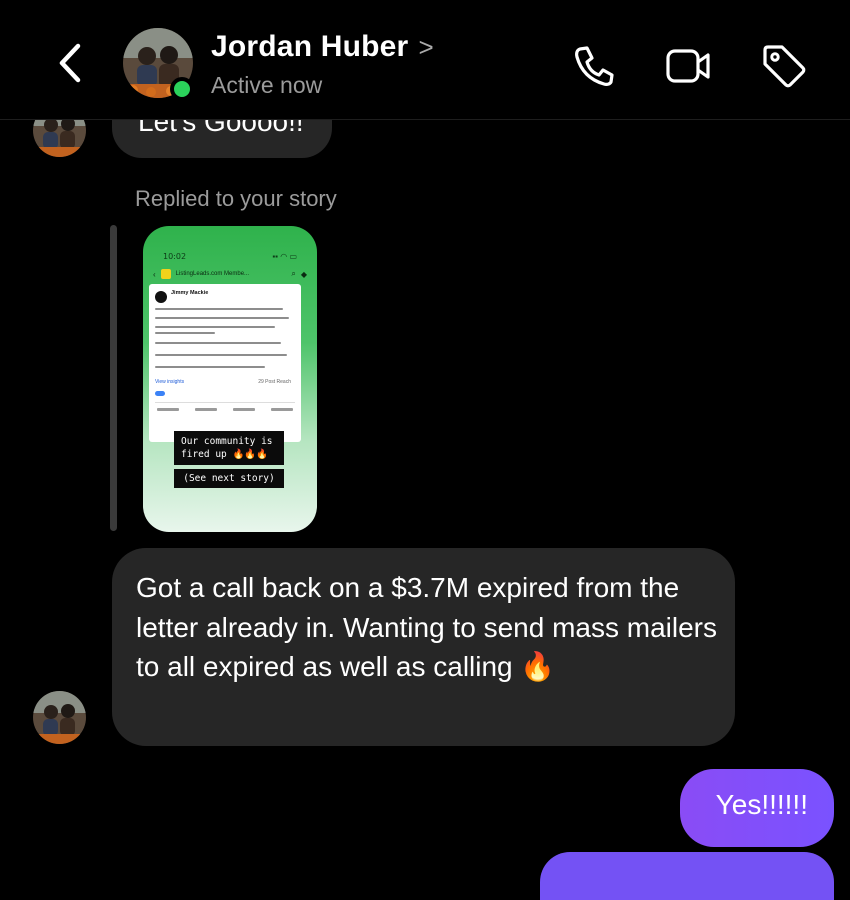 The height and width of the screenshot is (900, 850). I want to click on share-action, so click(282, 409).